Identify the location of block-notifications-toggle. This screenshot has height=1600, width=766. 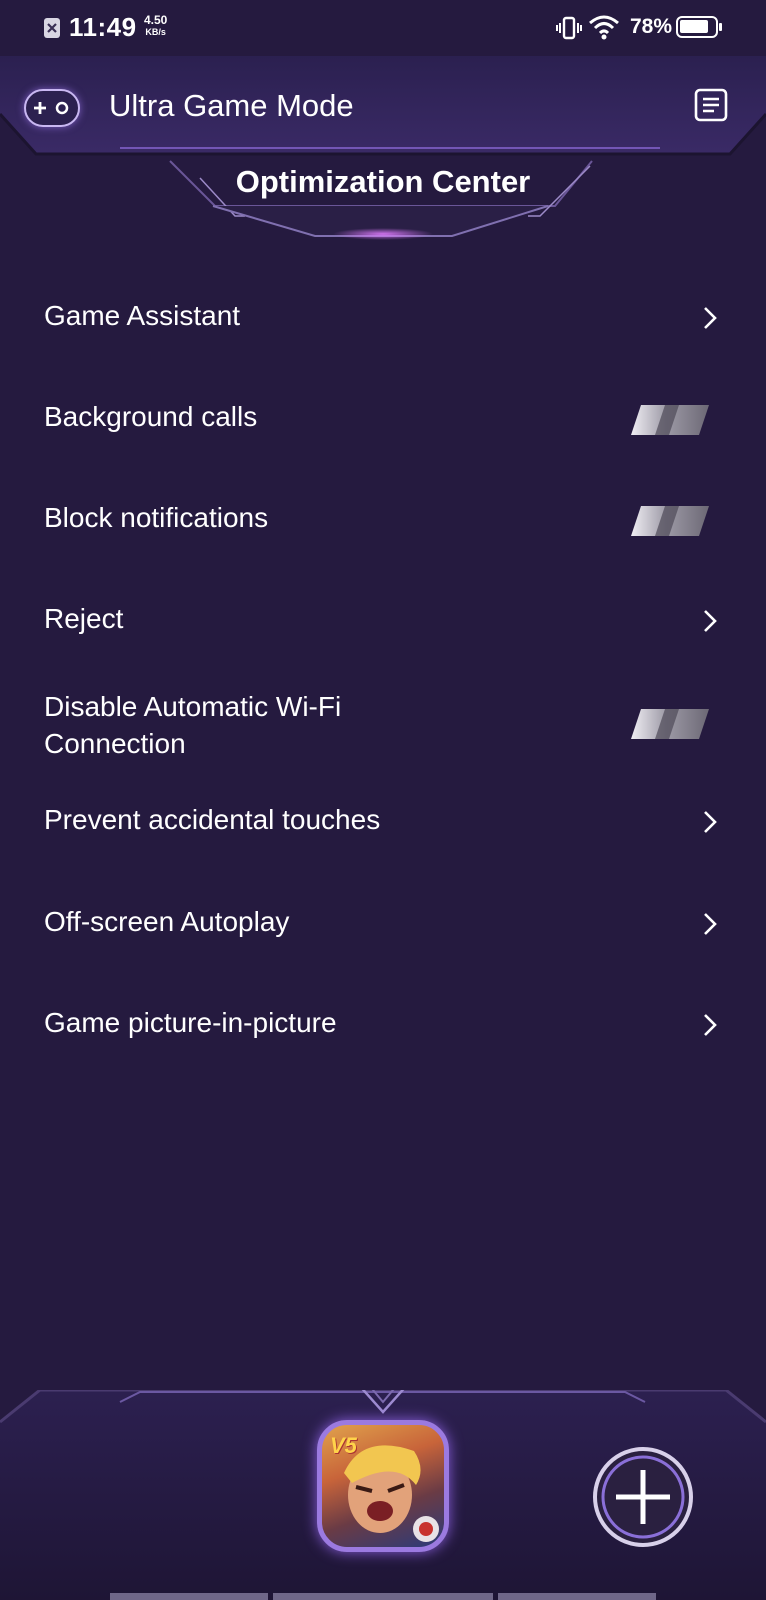
(671, 521).